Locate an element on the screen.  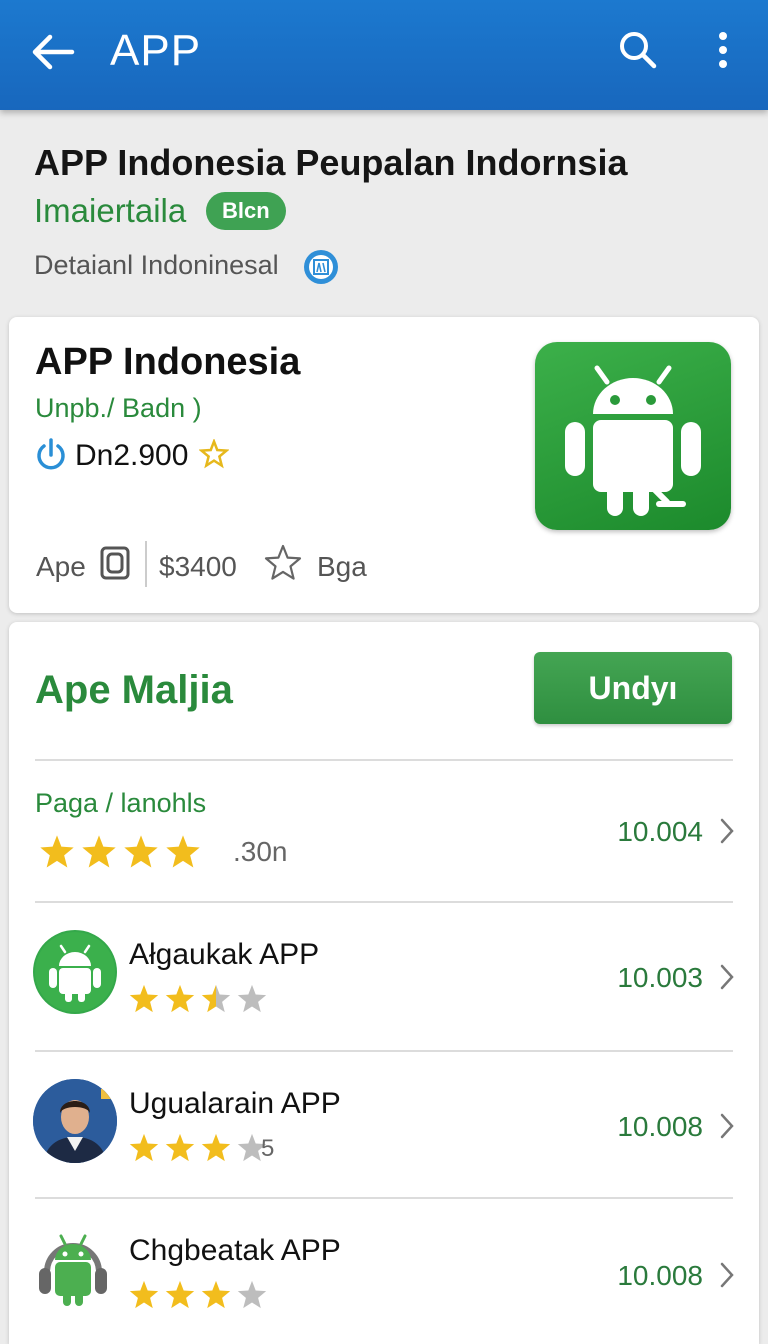
android-headphones-icon is located at coordinates (73, 1268).